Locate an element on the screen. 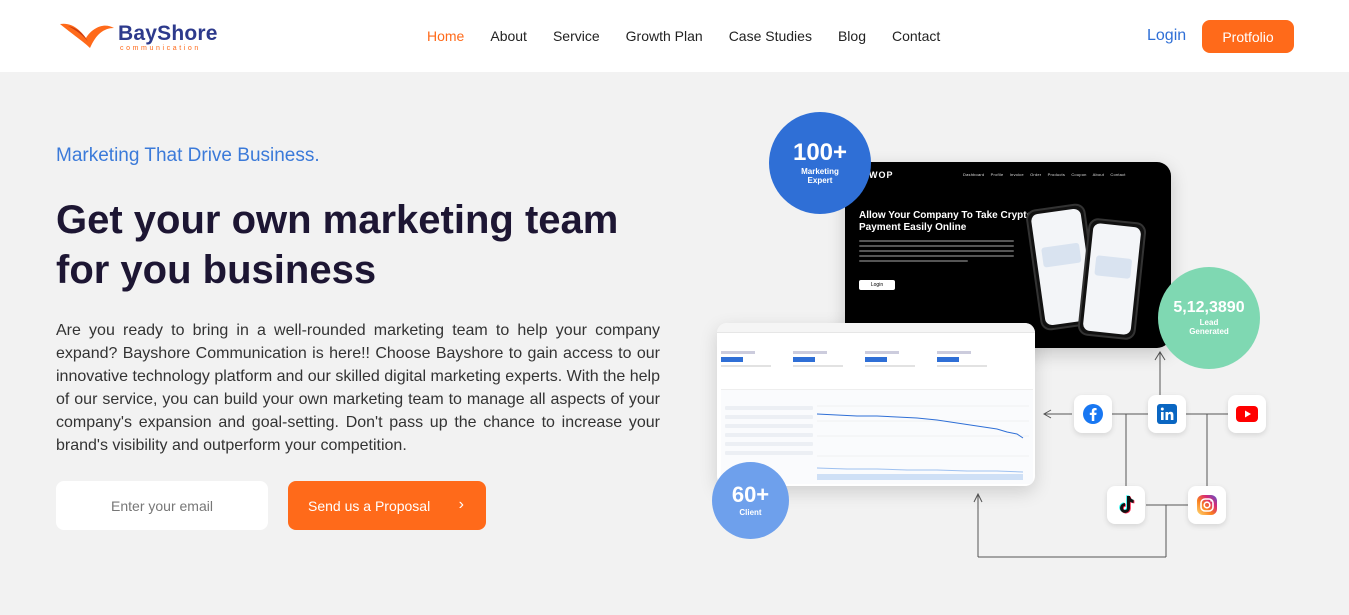 The height and width of the screenshot is (615, 1349). client-label: Client is located at coordinates (750, 512).